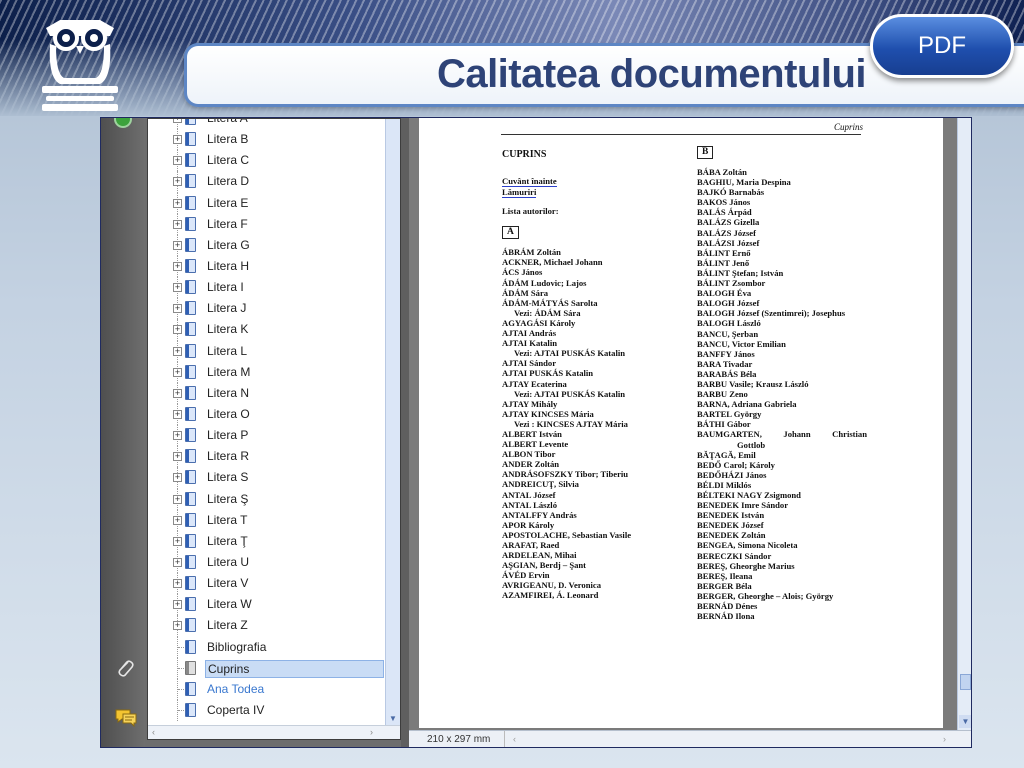  Describe the element at coordinates (123, 123) in the screenshot. I see `bookmarks-icon` at that location.